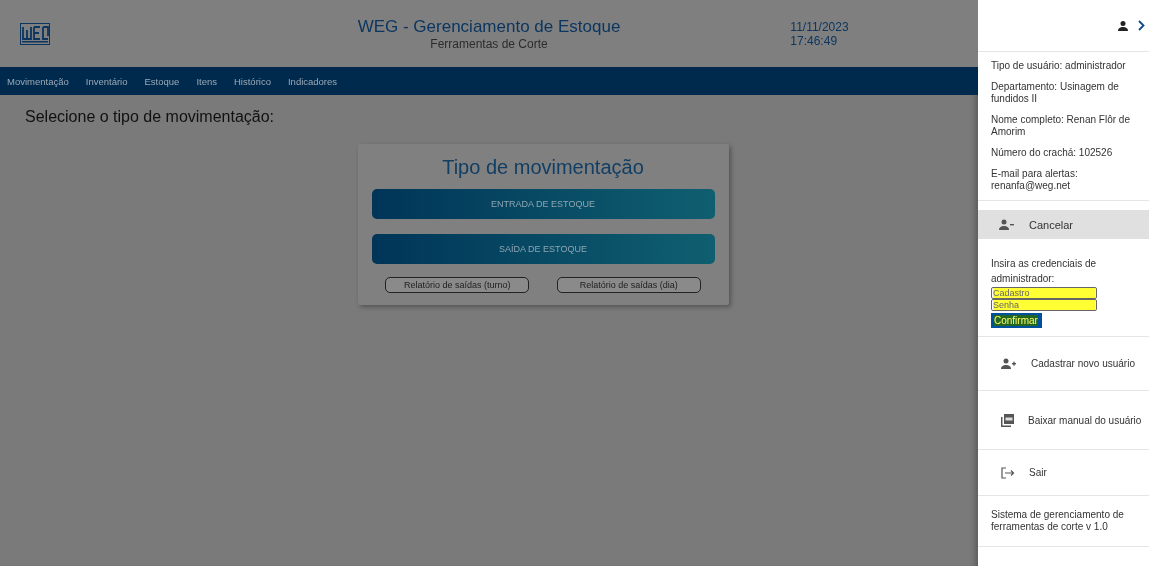  I want to click on user-info-text: Nome completo: Renan Flôr de Amorim, so click(1061, 126).